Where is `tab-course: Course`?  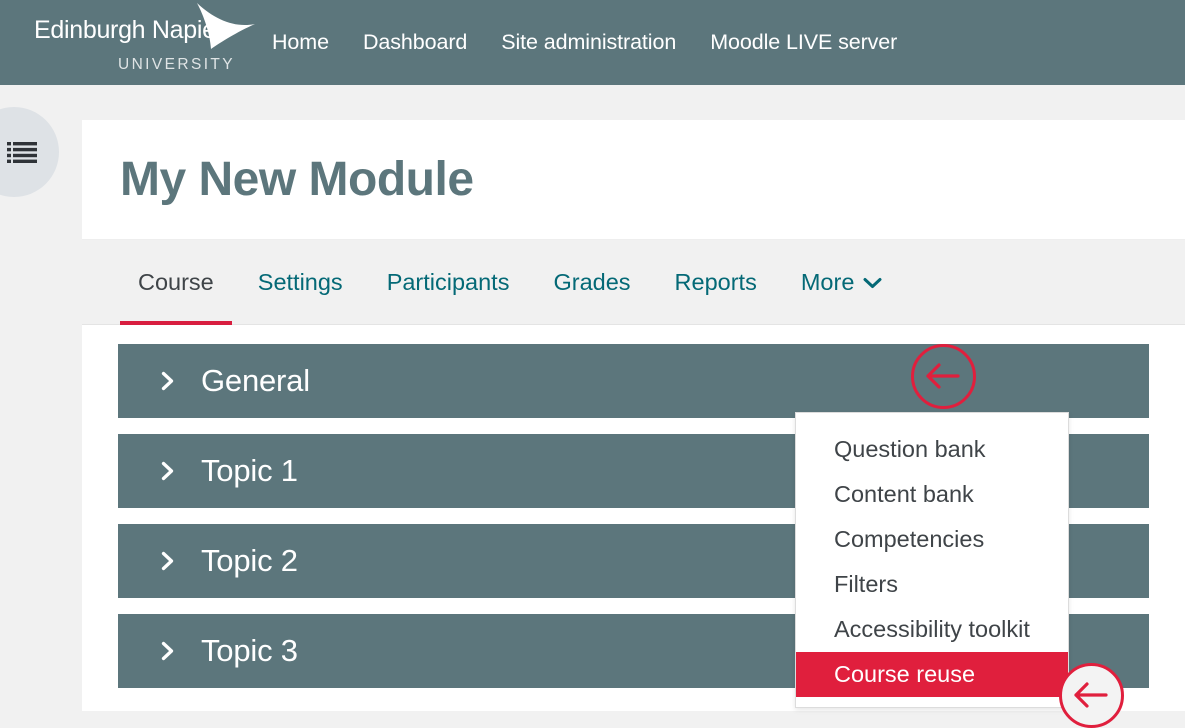
tab-course: Course is located at coordinates (176, 282).